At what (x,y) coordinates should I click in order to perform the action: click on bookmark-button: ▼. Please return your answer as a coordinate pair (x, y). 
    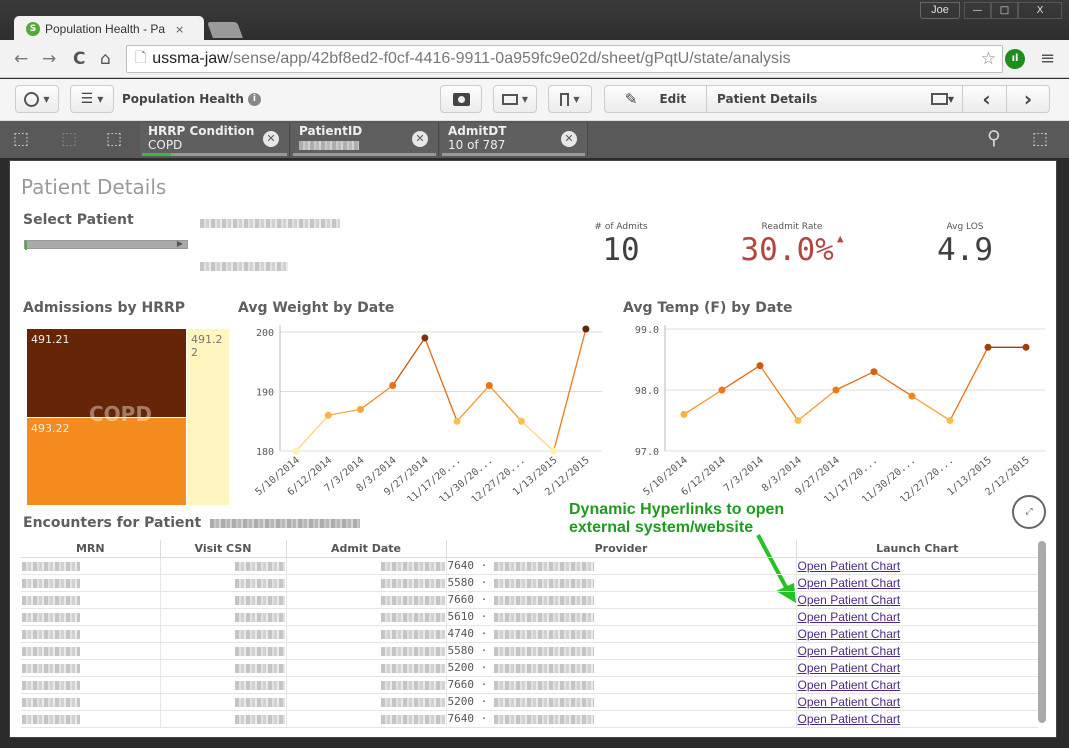
    Looking at the image, I should click on (570, 99).